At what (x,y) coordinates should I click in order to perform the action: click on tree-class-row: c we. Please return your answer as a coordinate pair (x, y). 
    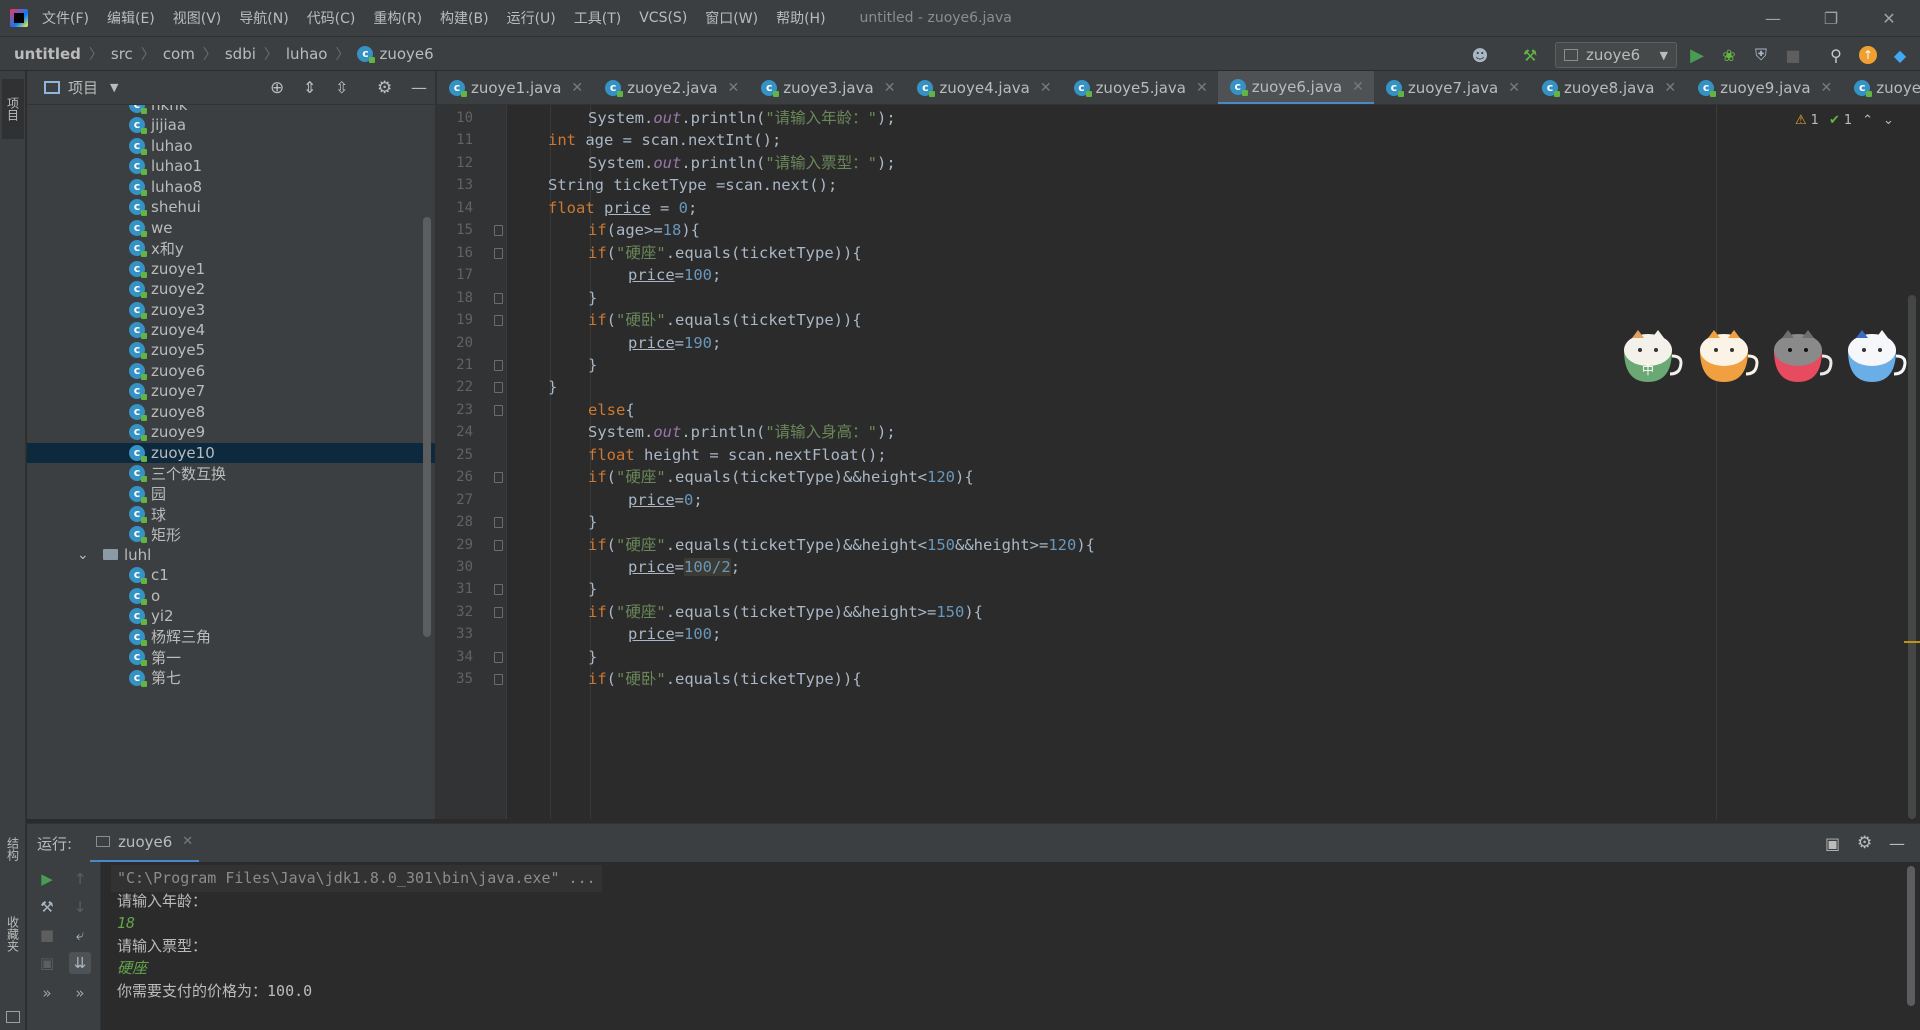
    Looking at the image, I should click on (231, 228).